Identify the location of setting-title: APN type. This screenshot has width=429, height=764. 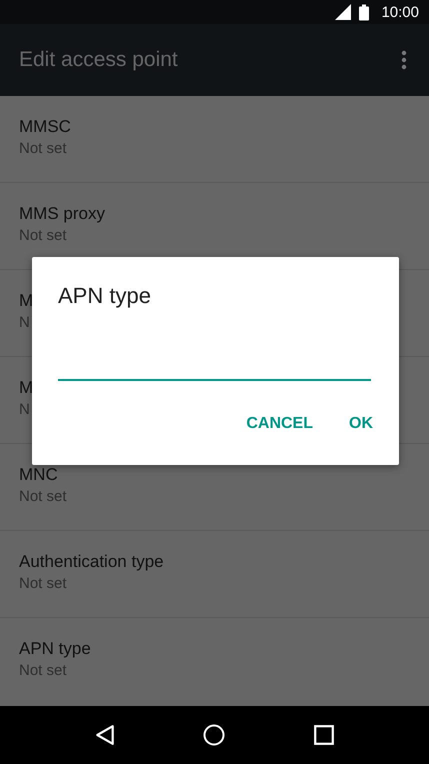
(55, 649).